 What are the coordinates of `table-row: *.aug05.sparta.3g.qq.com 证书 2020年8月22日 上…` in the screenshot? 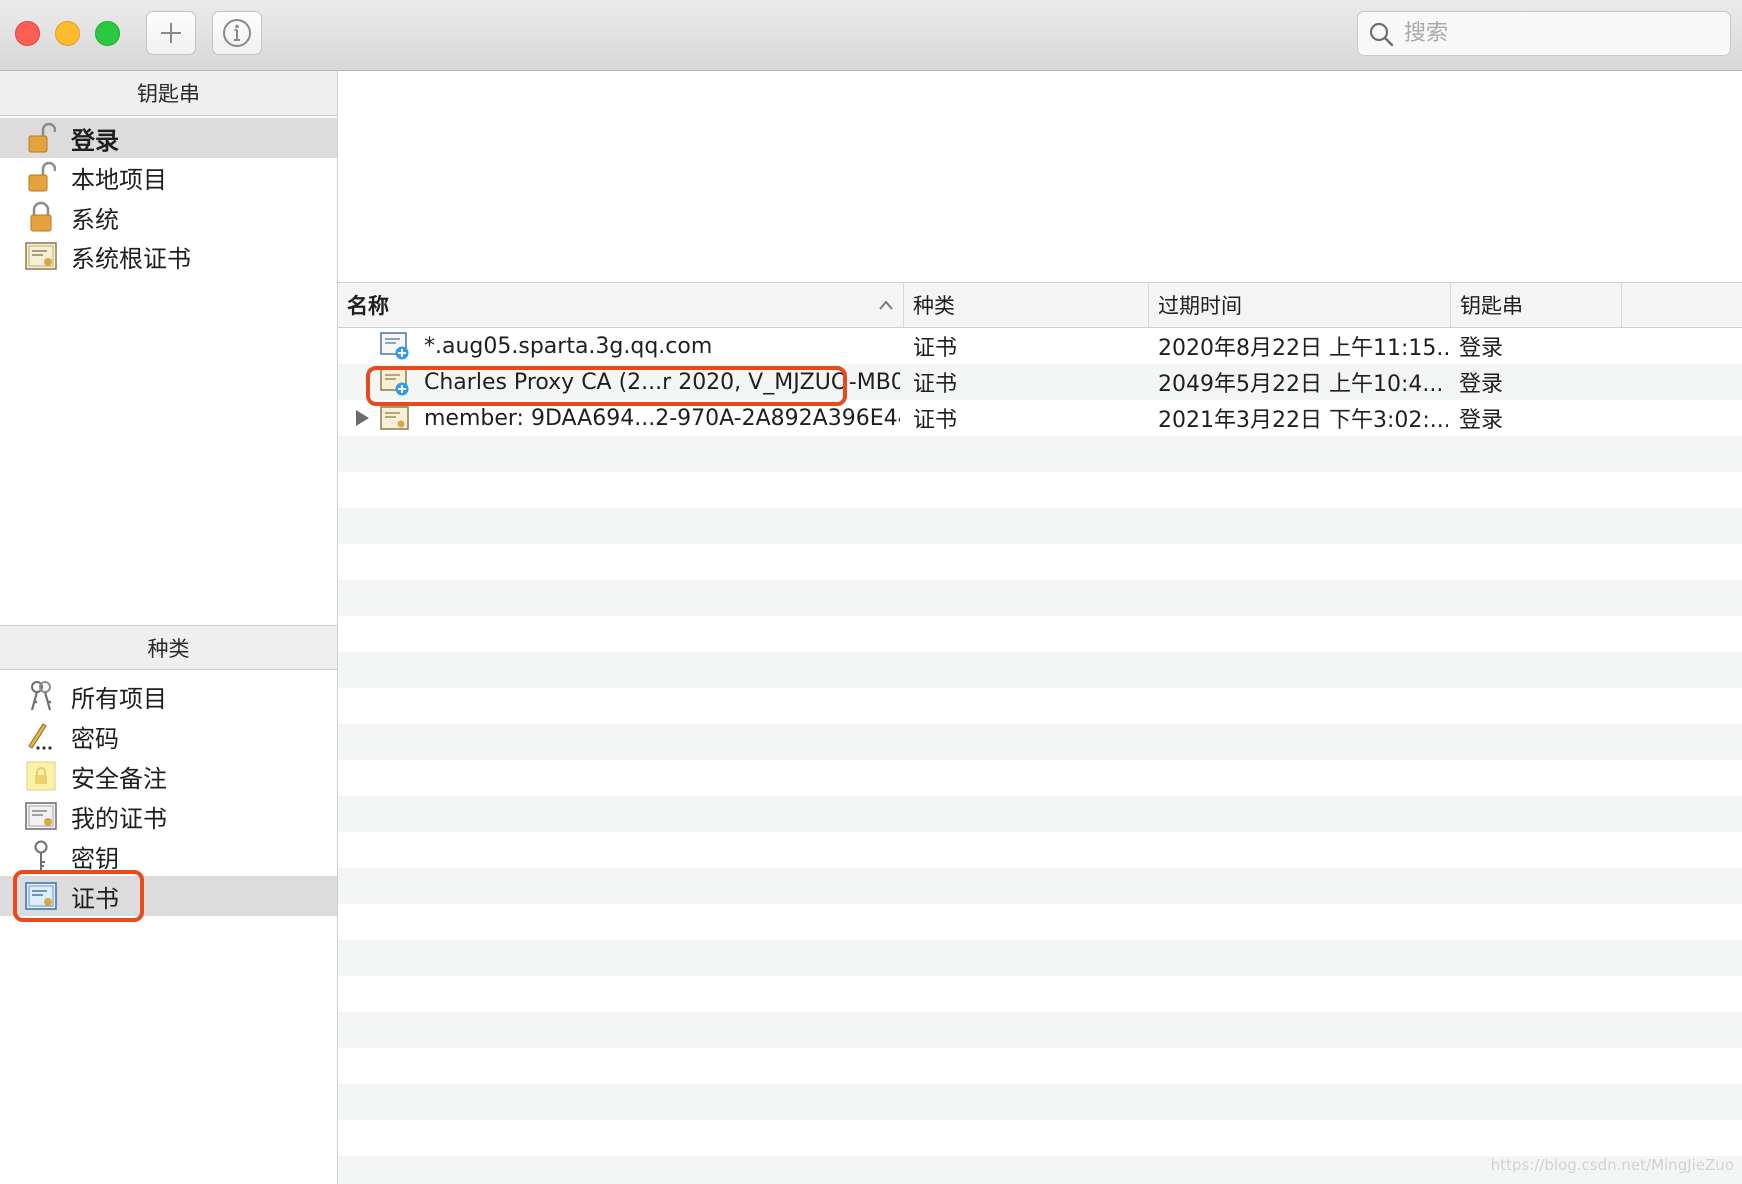 It's located at (1040, 346).